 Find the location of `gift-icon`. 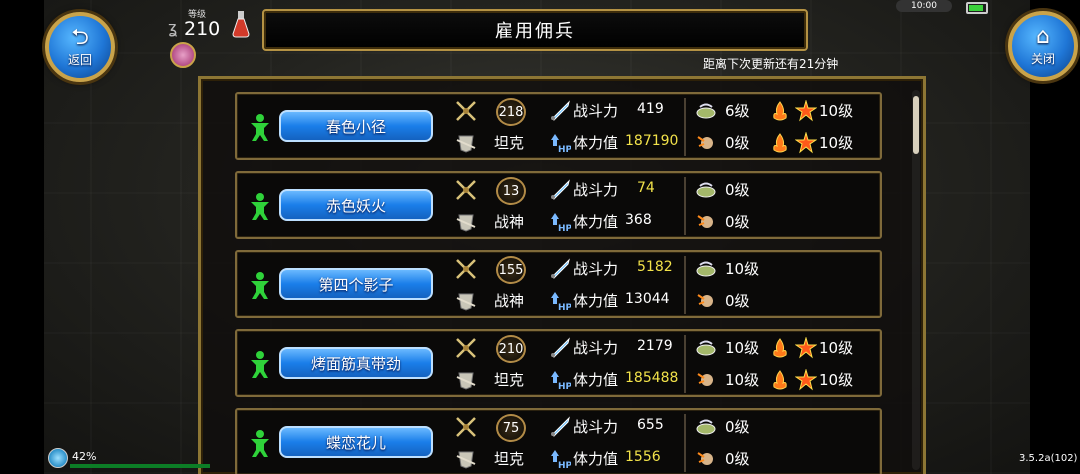

gift-icon is located at coordinates (183, 55).